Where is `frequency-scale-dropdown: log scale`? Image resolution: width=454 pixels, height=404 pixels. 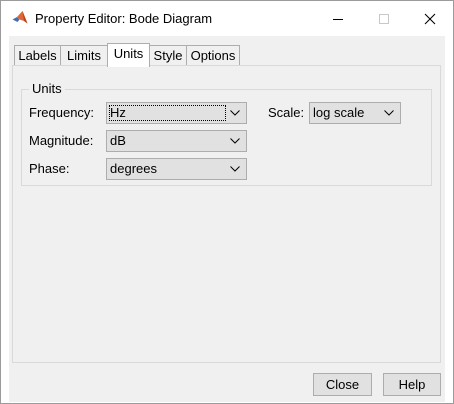 frequency-scale-dropdown: log scale is located at coordinates (355, 113).